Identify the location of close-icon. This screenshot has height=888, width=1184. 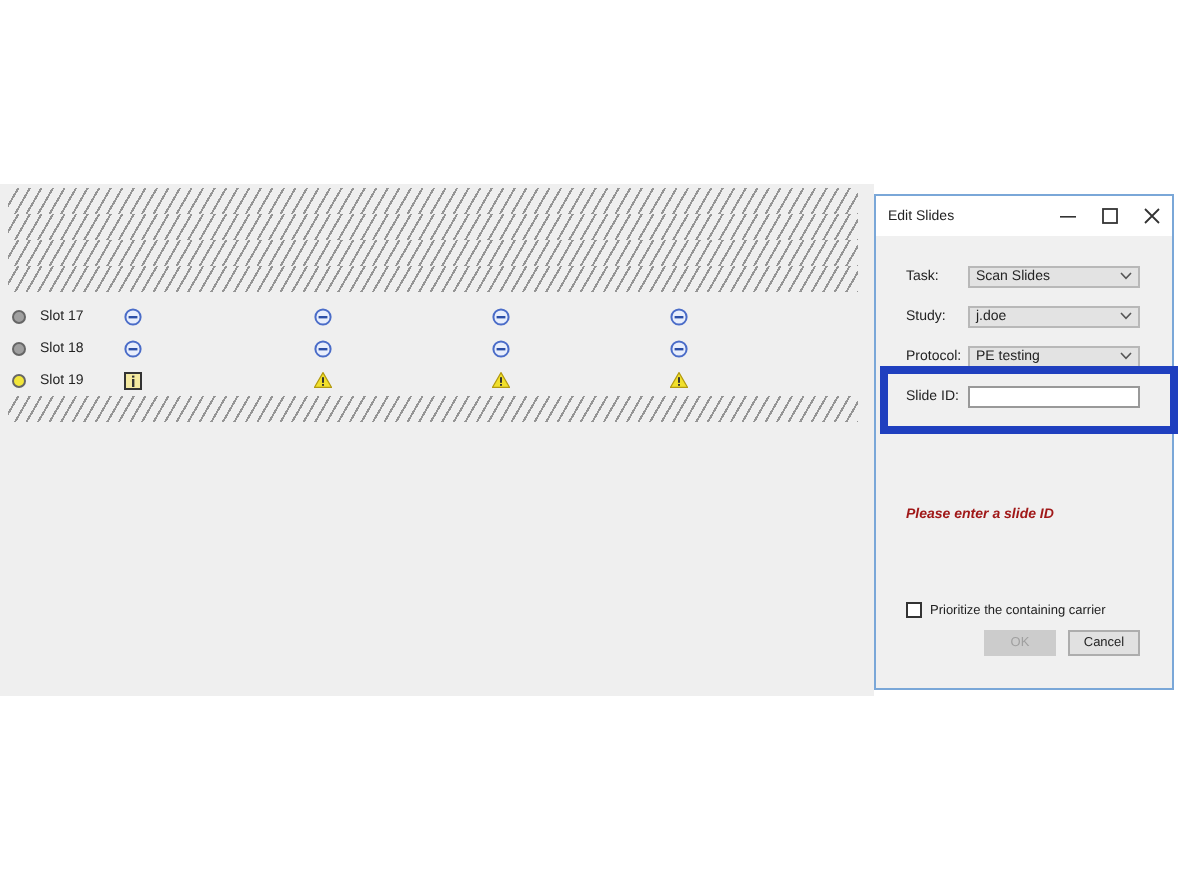
(1152, 216).